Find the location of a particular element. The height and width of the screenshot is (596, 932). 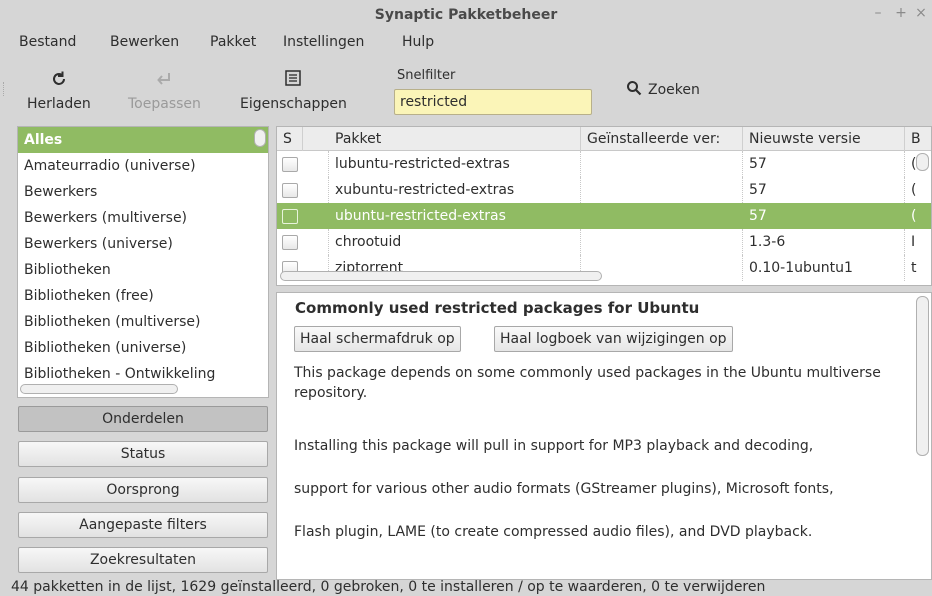

filter-button-custom: Aangepaste filters is located at coordinates (143, 525).